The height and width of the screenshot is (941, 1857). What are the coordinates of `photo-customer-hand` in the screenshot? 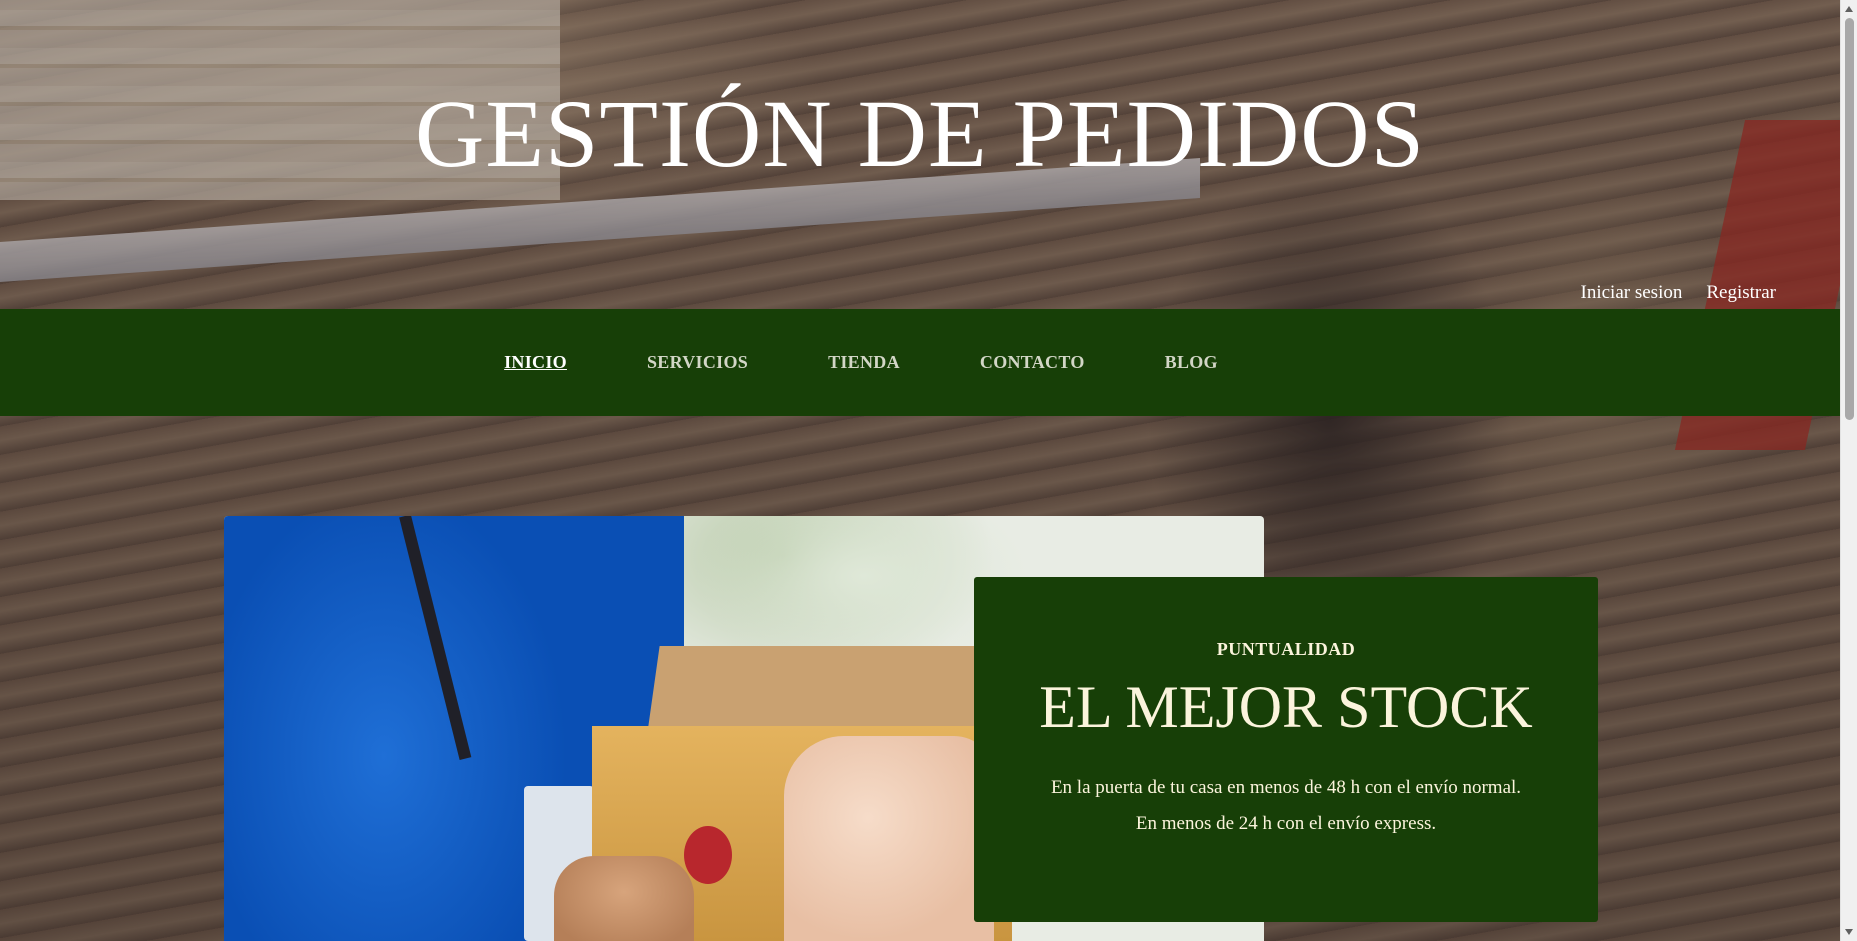 It's located at (889, 838).